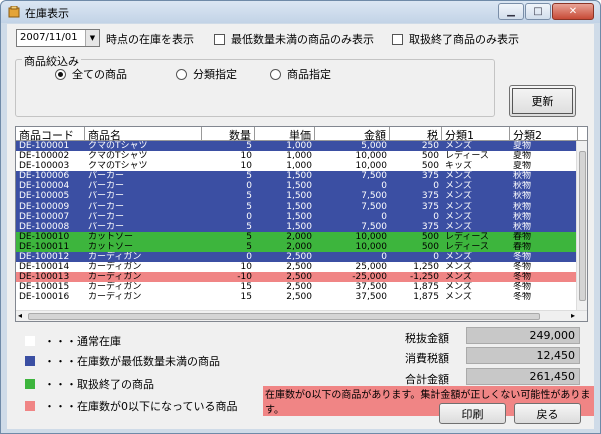 The height and width of the screenshot is (434, 601). What do you see at coordinates (285, 134) in the screenshot?
I see `header-price: 単価` at bounding box center [285, 134].